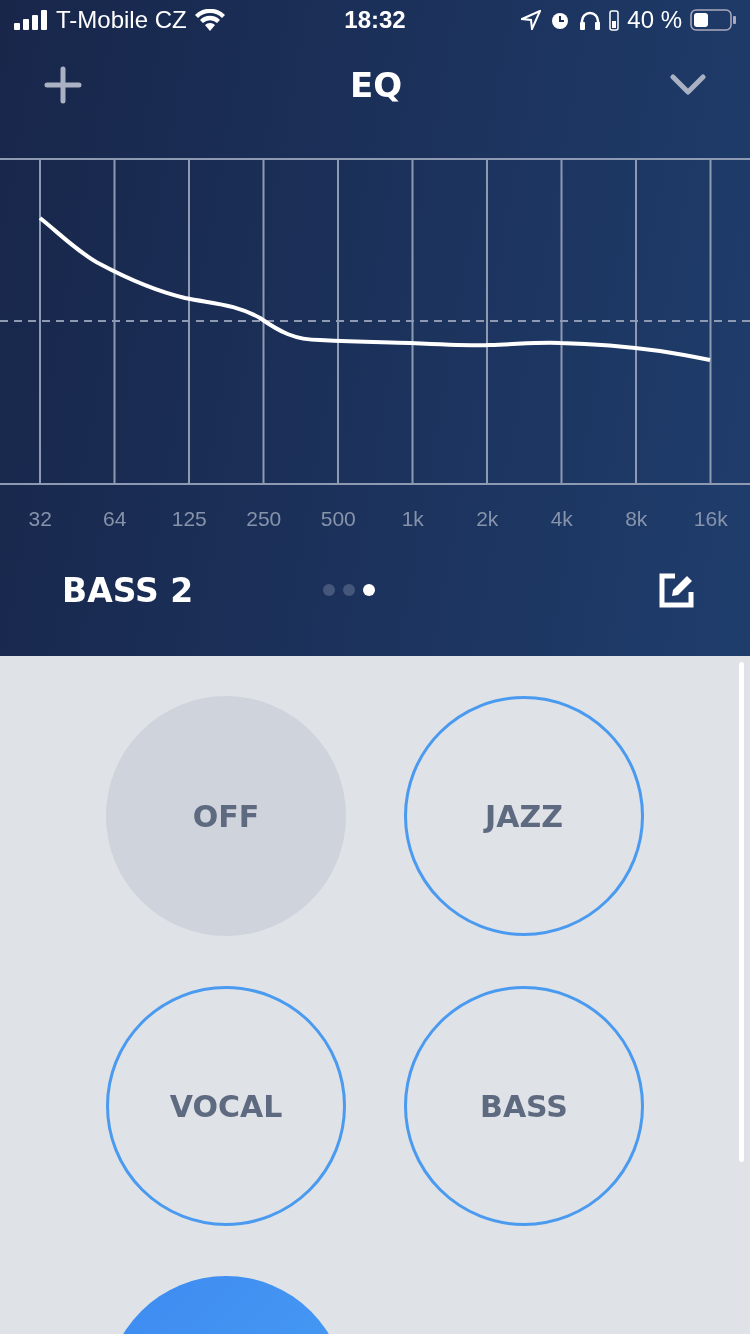 Image resolution: width=750 pixels, height=1334 pixels. I want to click on battery-percent: 40 %, so click(654, 20).